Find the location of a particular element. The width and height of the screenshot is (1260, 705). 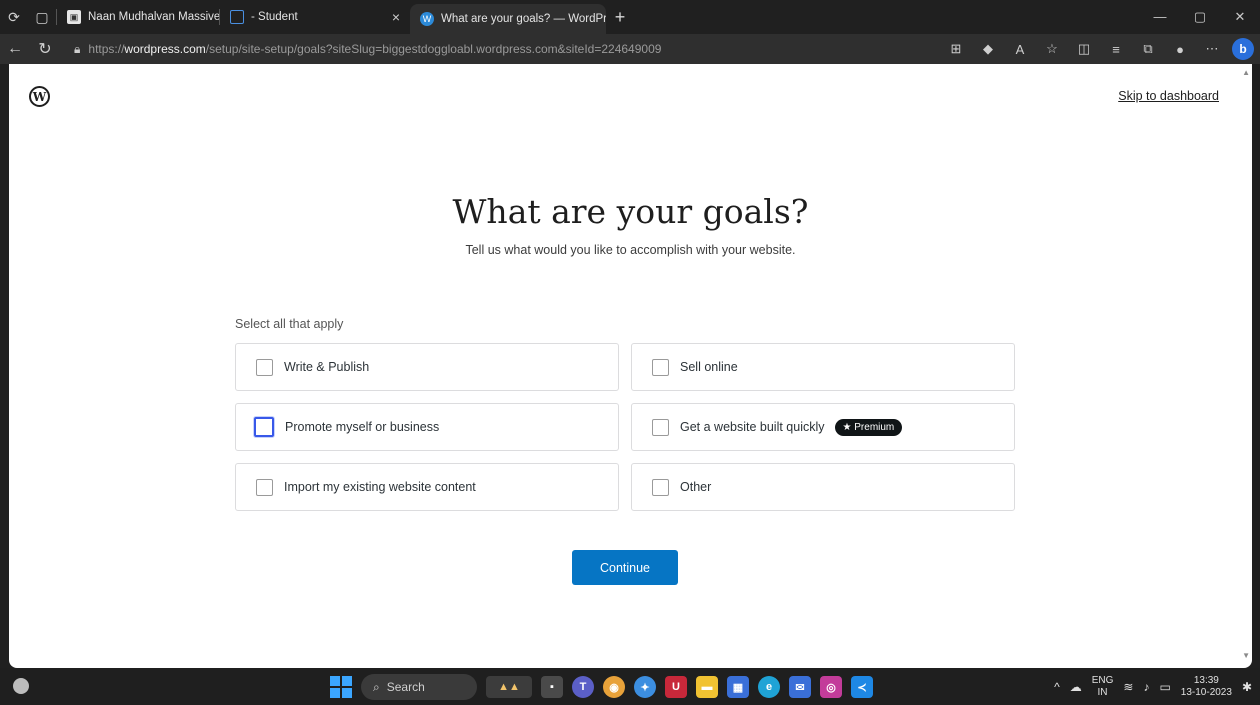

goal-option-write-publish: Write & Publish is located at coordinates (427, 367).